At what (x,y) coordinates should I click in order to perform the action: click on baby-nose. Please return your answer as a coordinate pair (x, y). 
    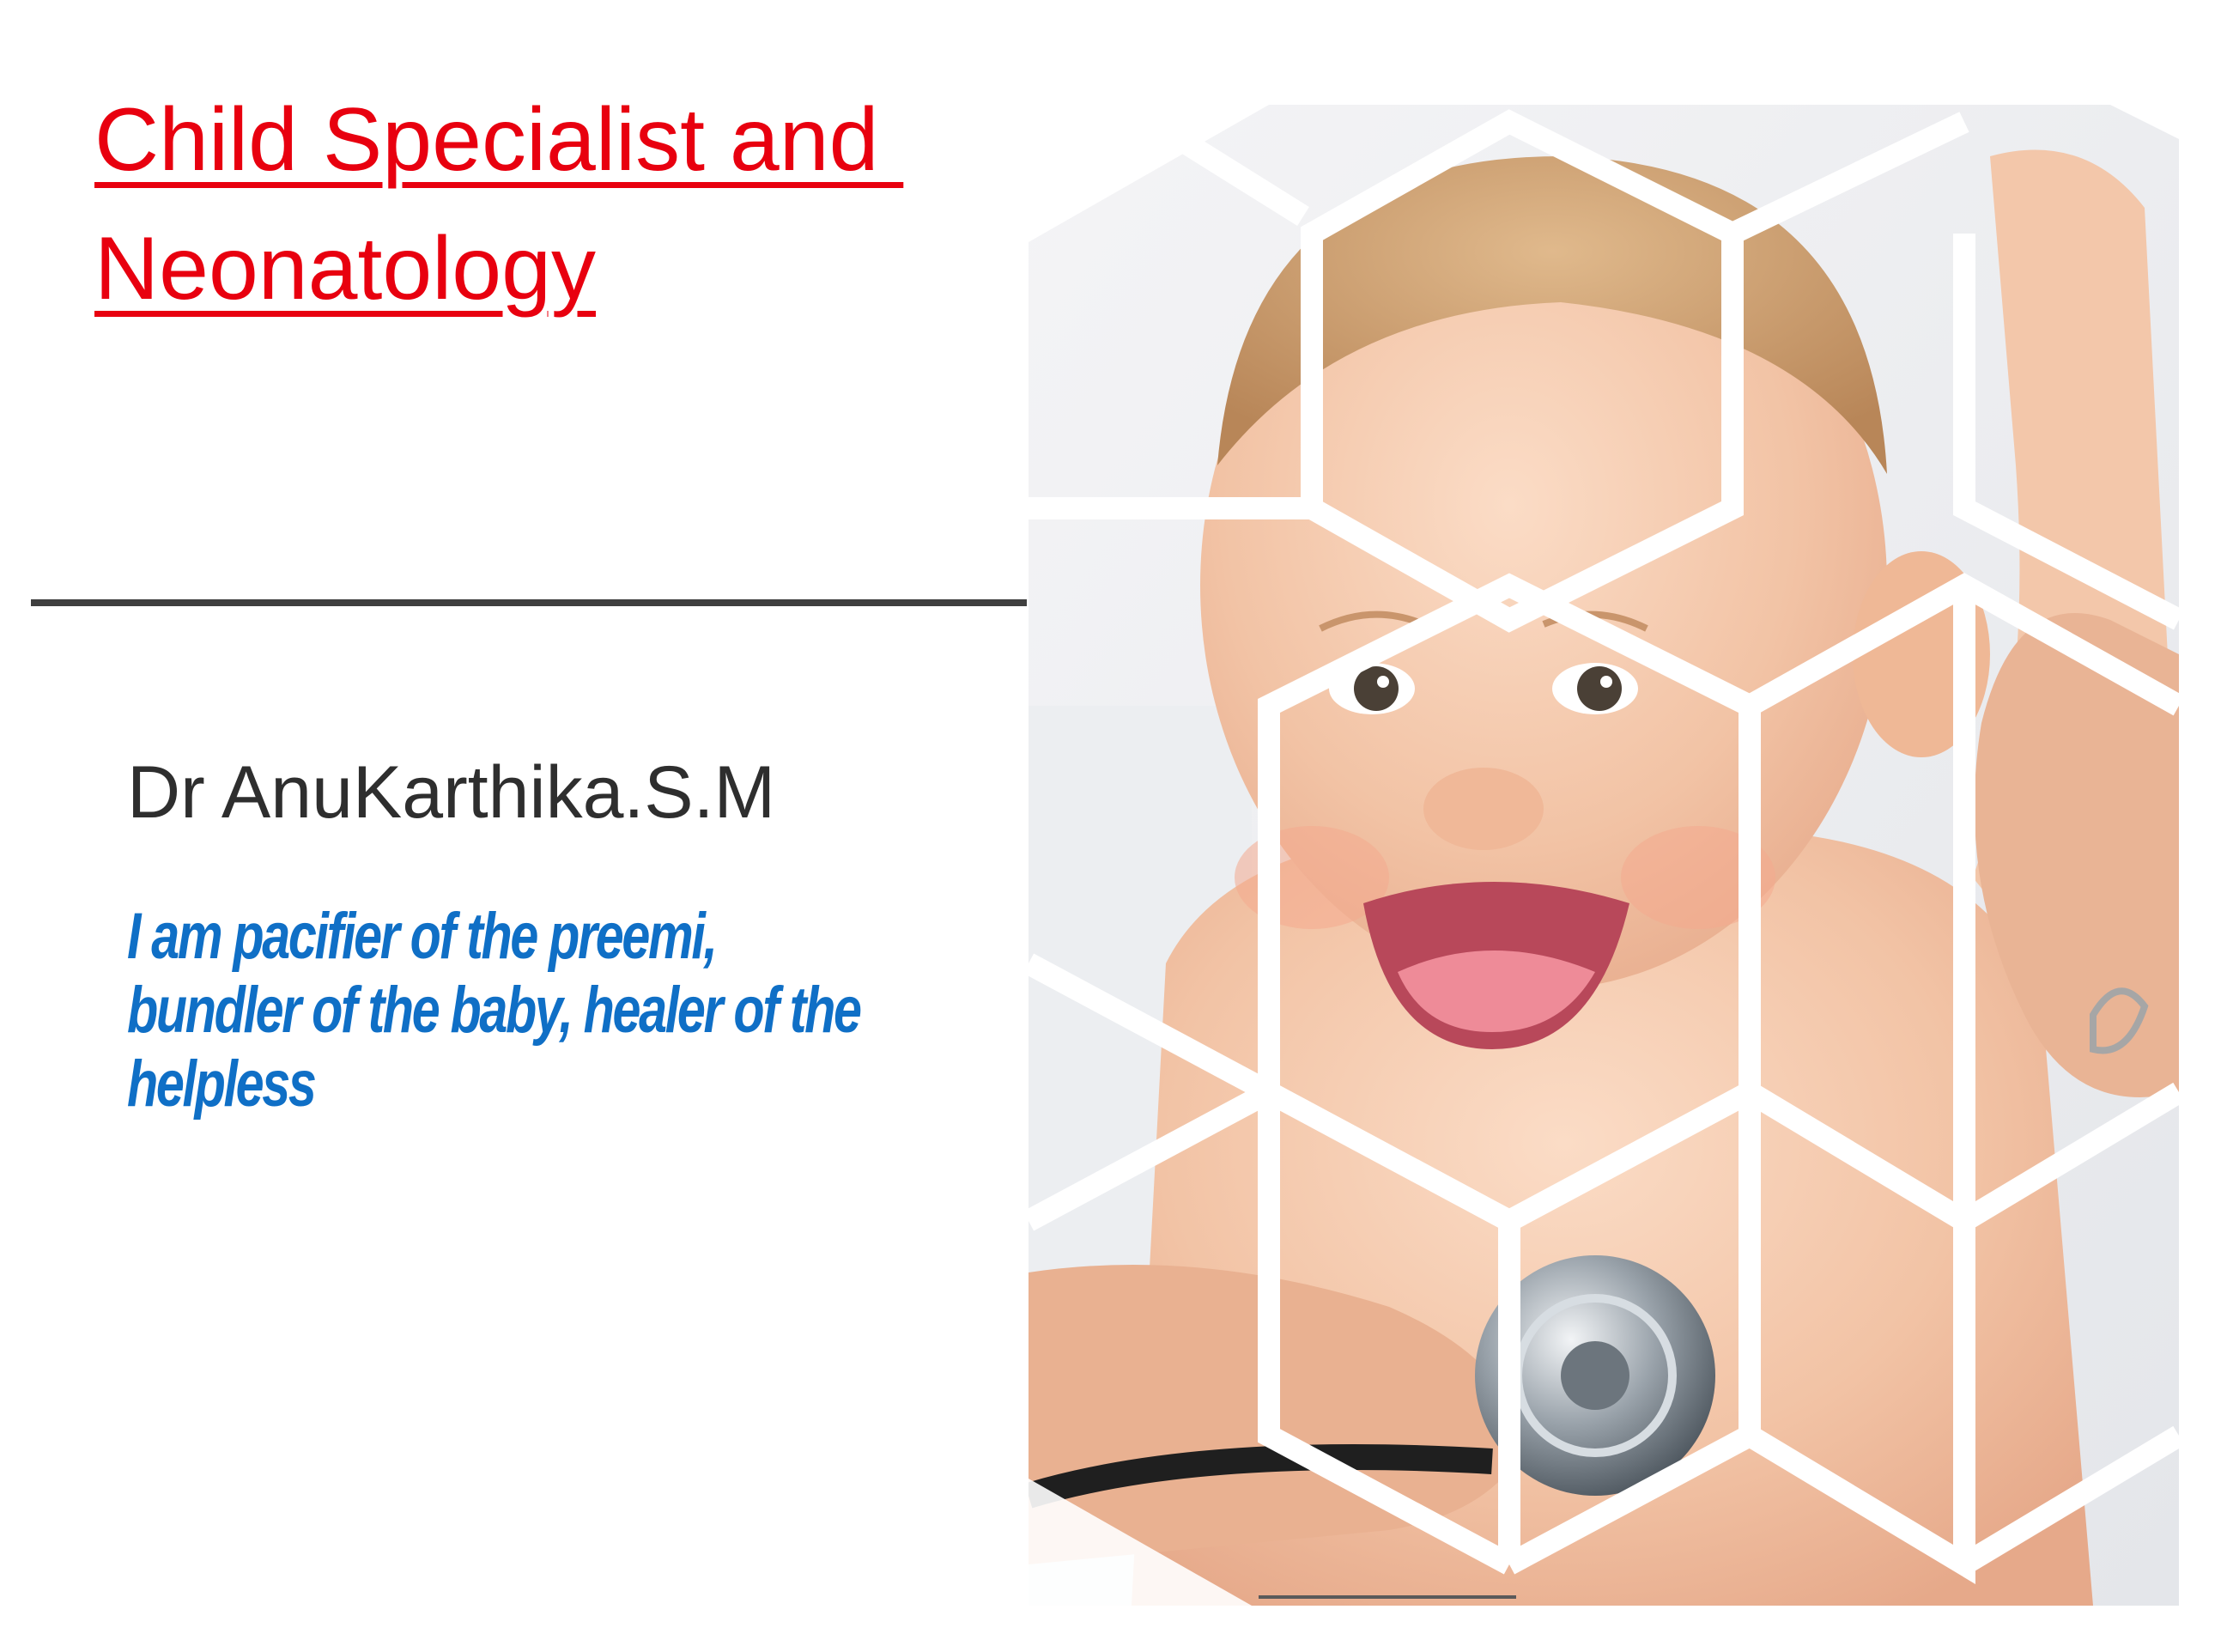
    Looking at the image, I should click on (1483, 809).